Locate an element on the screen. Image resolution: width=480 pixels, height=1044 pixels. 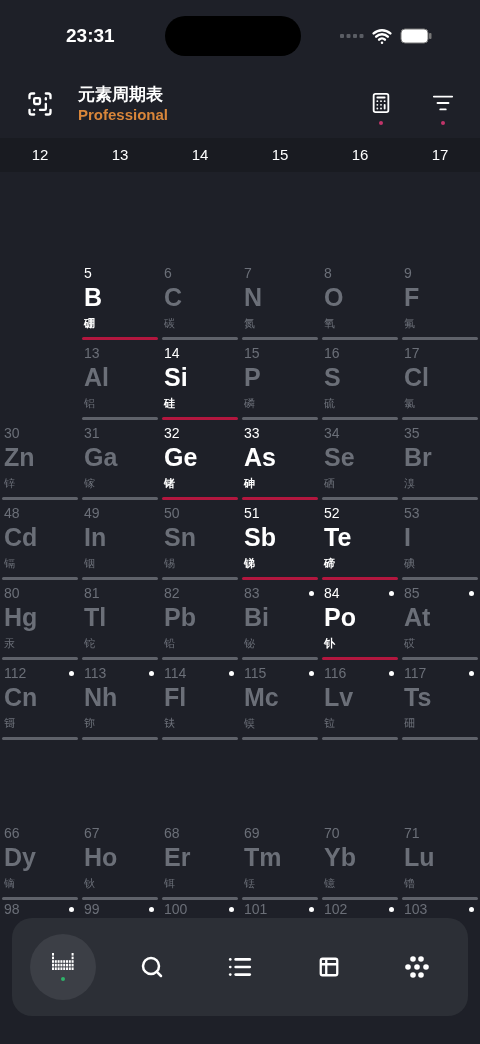
element-symbol: Ga is located at coordinates (121, 457).